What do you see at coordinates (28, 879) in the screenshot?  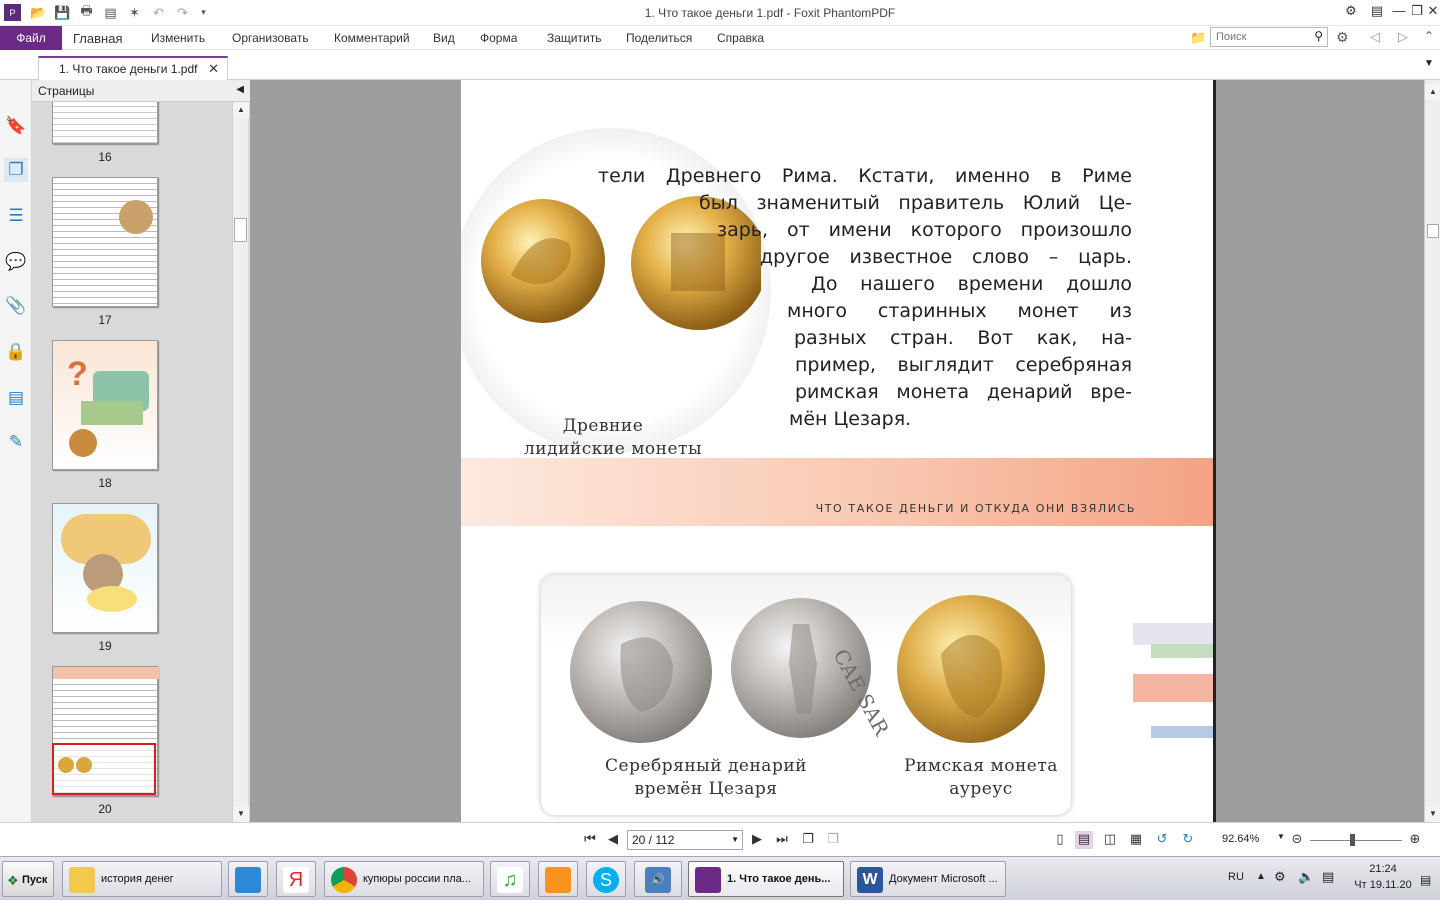 I see `start-button: ❖ Пуск` at bounding box center [28, 879].